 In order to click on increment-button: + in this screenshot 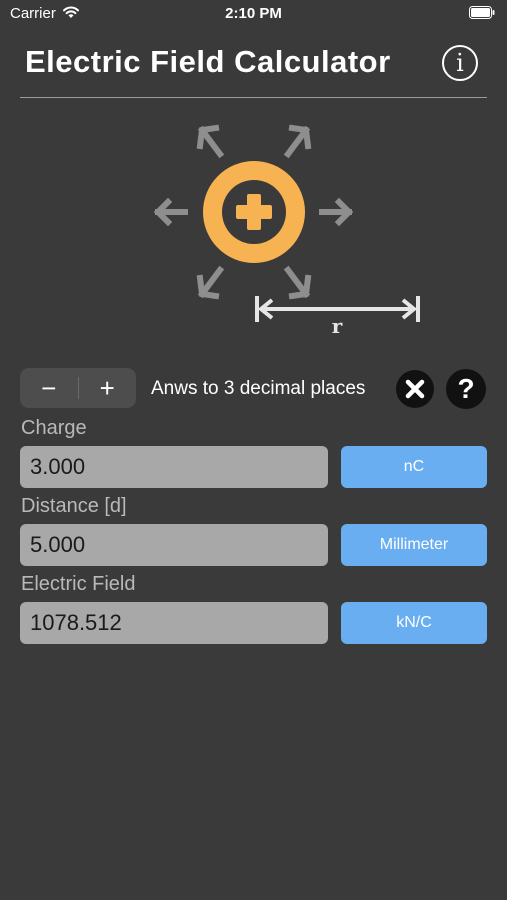, I will do `click(108, 388)`.